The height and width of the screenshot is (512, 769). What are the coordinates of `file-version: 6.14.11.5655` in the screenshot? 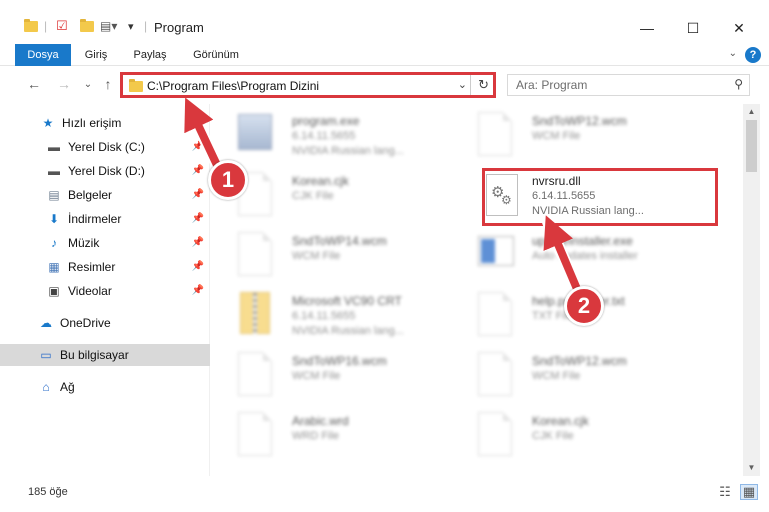 It's located at (324, 316).